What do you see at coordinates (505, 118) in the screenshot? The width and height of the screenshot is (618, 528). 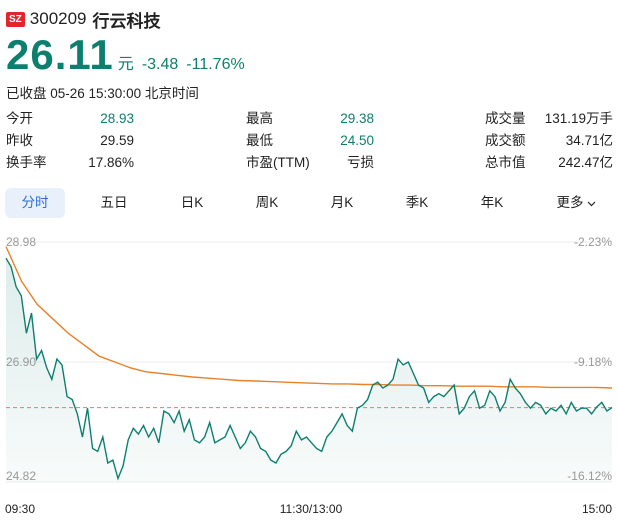 I see `stat-label: 成交量` at bounding box center [505, 118].